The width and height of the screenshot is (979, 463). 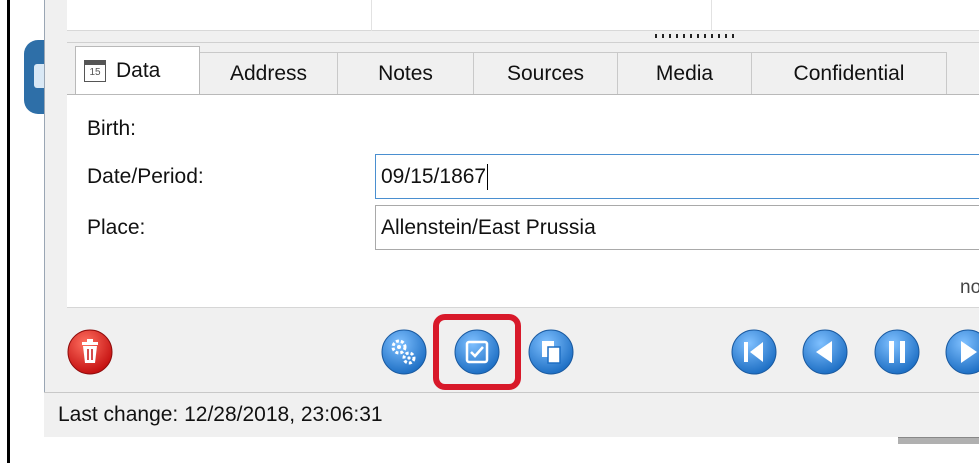 I want to click on records-grid, so click(x=523, y=15).